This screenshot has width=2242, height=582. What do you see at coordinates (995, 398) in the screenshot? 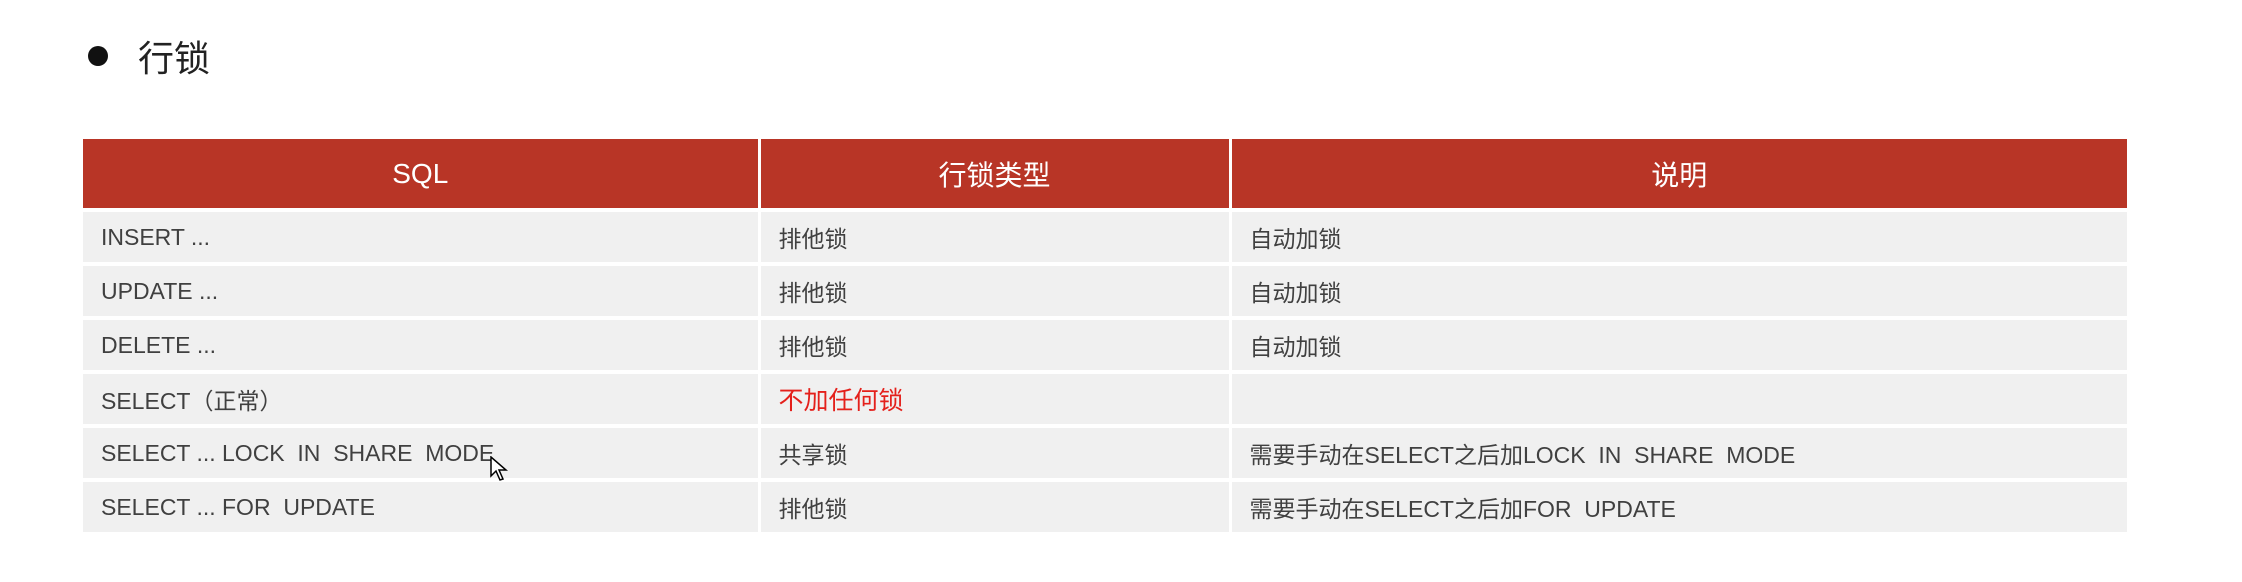
I see `cell-lock-type-highlight: 不加任何锁` at bounding box center [995, 398].